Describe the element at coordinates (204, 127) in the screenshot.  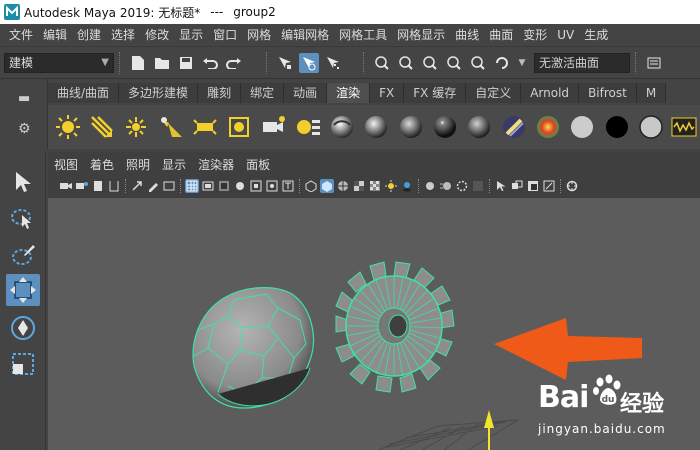
I see `area-light-icon` at that location.